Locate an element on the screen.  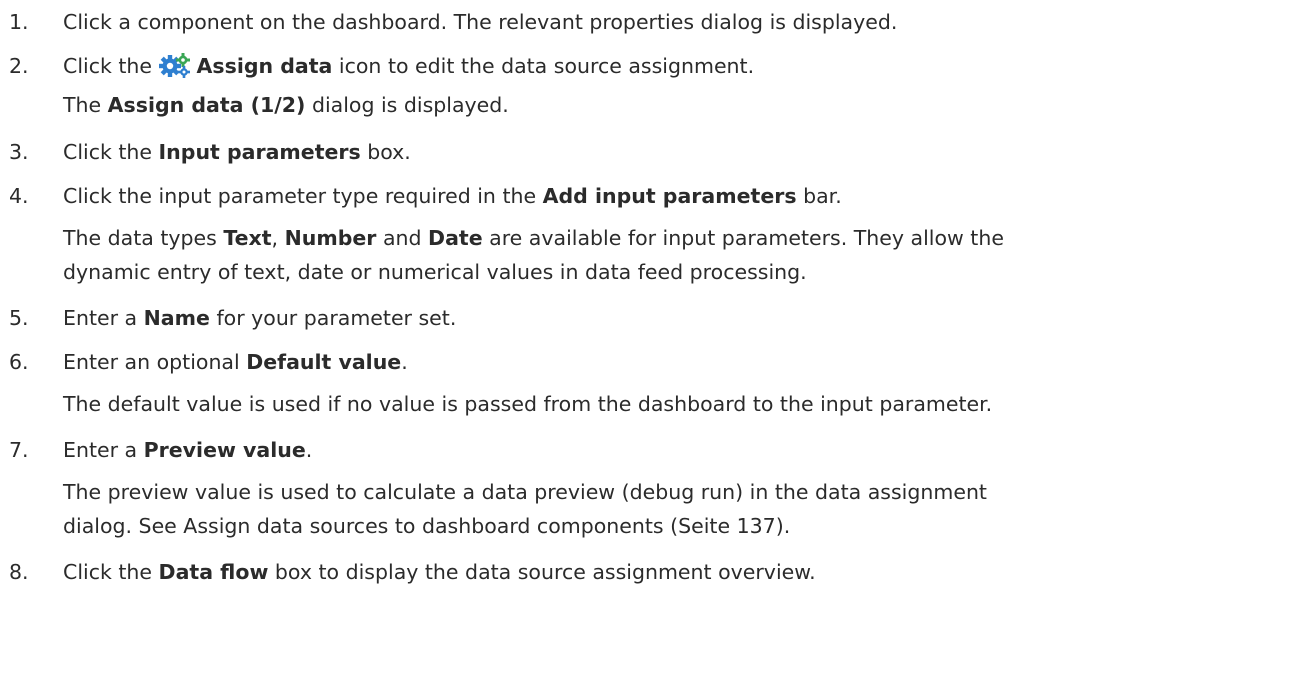
step-6-post: . is located at coordinates (404, 362).